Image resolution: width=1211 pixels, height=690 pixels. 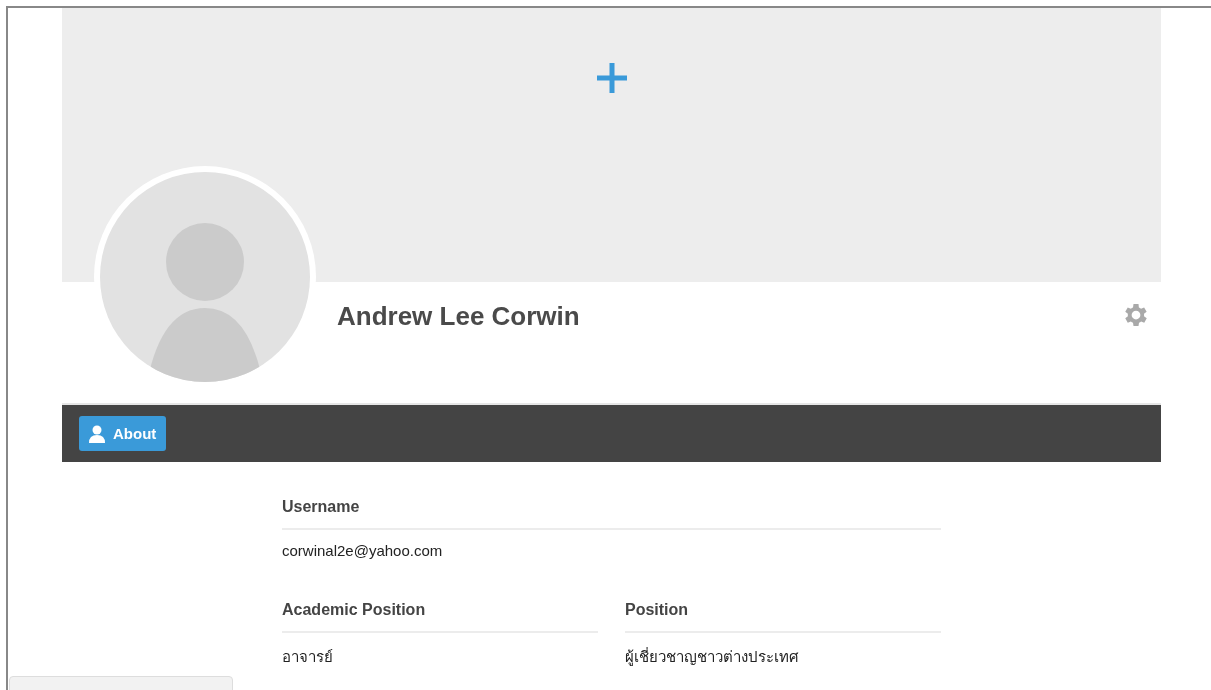 What do you see at coordinates (97, 433) in the screenshot?
I see `user-icon` at bounding box center [97, 433].